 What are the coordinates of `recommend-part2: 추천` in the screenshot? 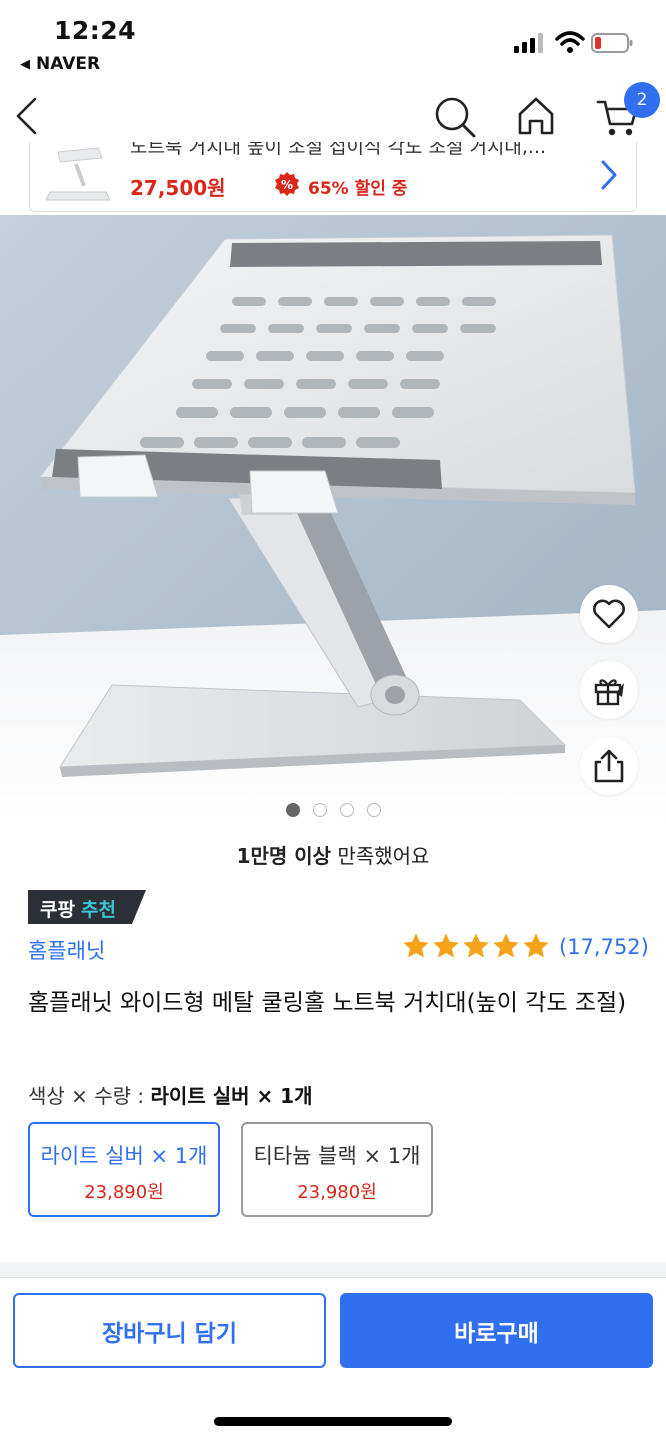 It's located at (98, 910).